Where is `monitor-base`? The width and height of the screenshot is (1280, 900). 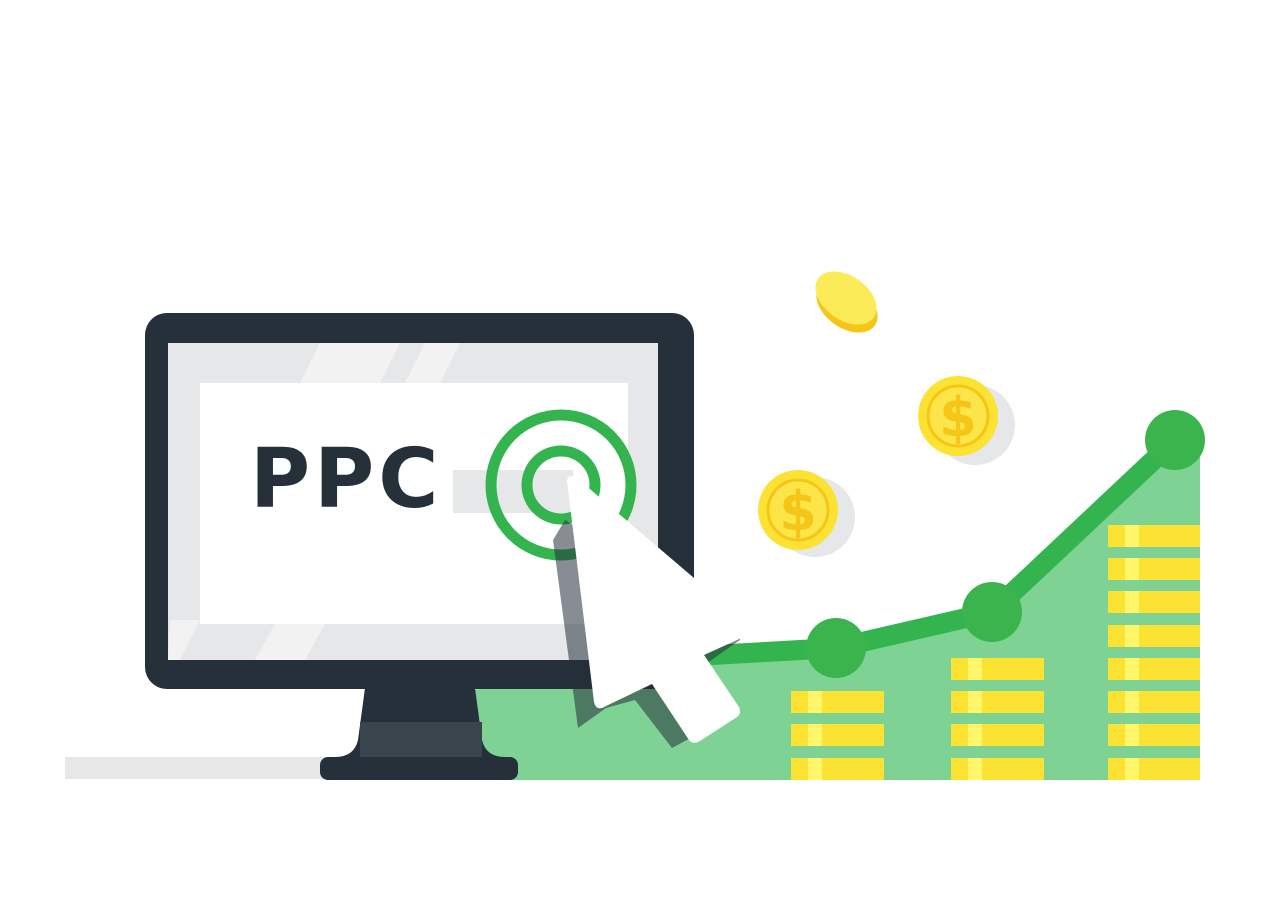 monitor-base is located at coordinates (419, 768).